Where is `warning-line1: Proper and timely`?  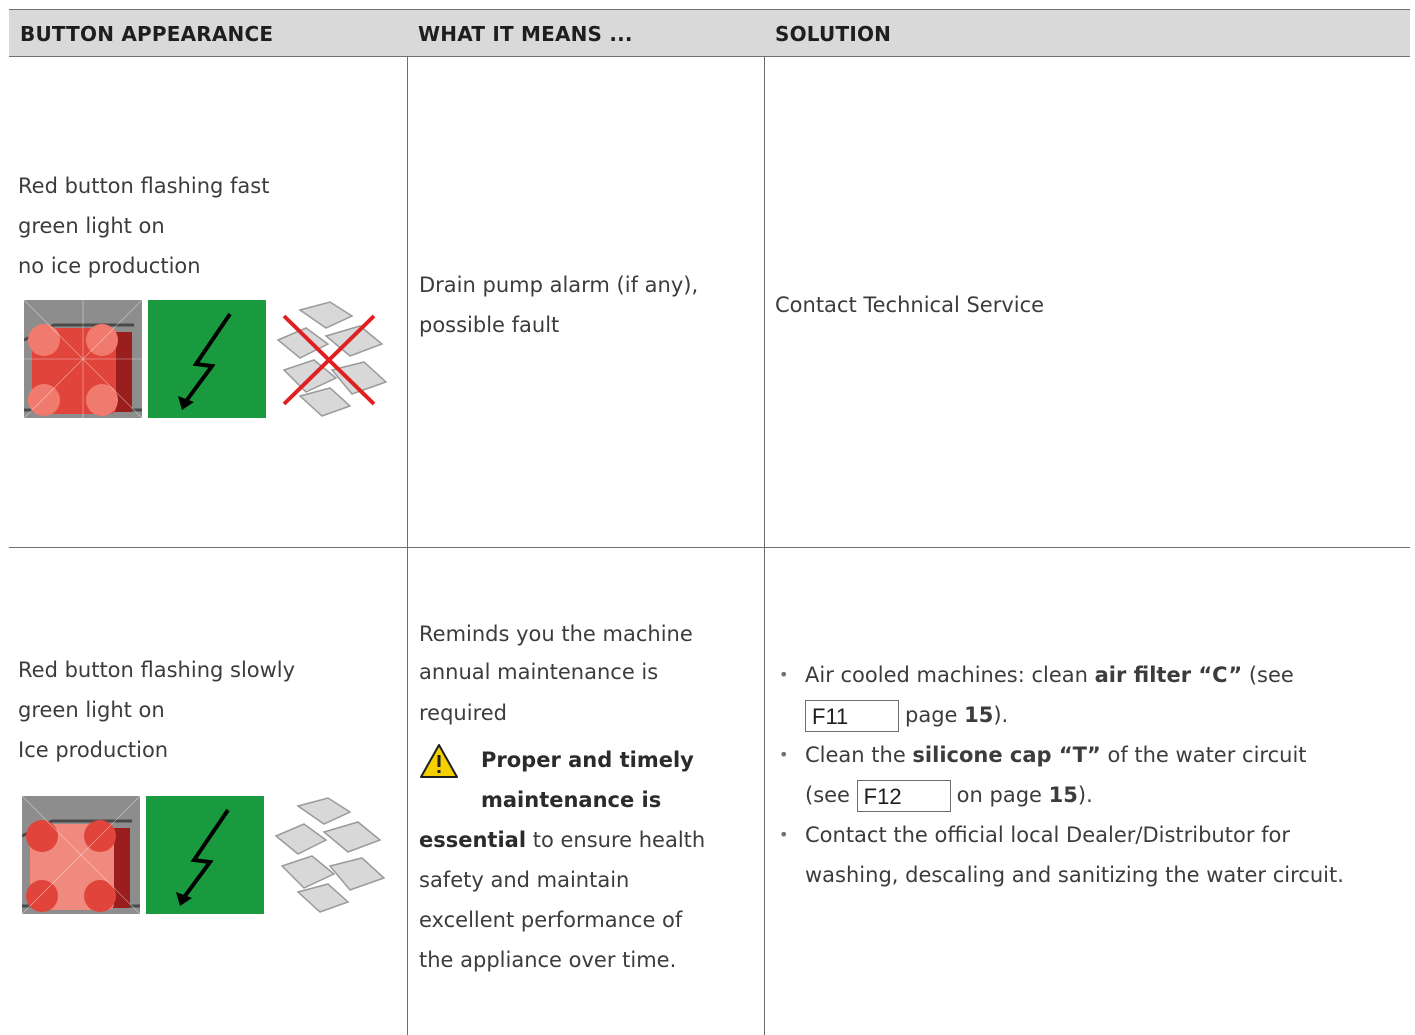
warning-line1: Proper and timely is located at coordinates (587, 760).